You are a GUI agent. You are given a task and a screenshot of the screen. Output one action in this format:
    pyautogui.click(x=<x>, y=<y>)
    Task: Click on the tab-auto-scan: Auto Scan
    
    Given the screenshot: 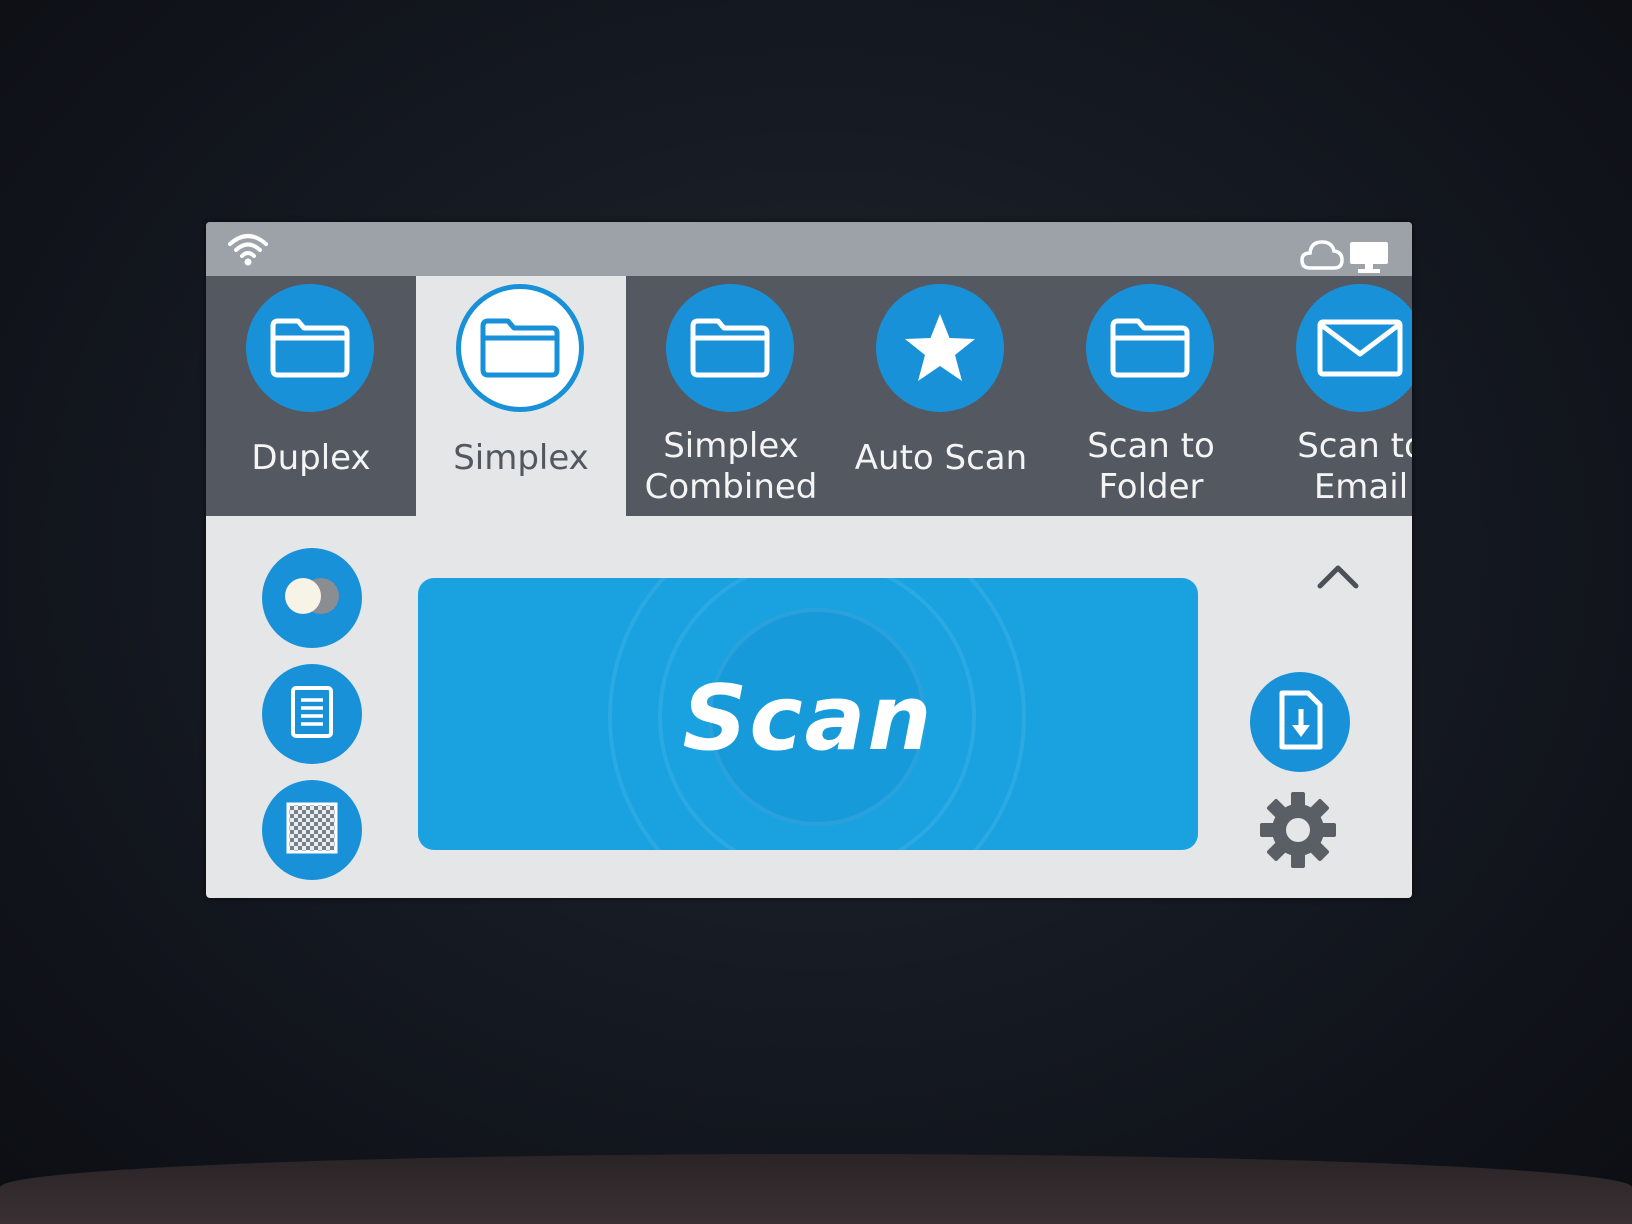 What is the action you would take?
    pyautogui.click(x=941, y=396)
    